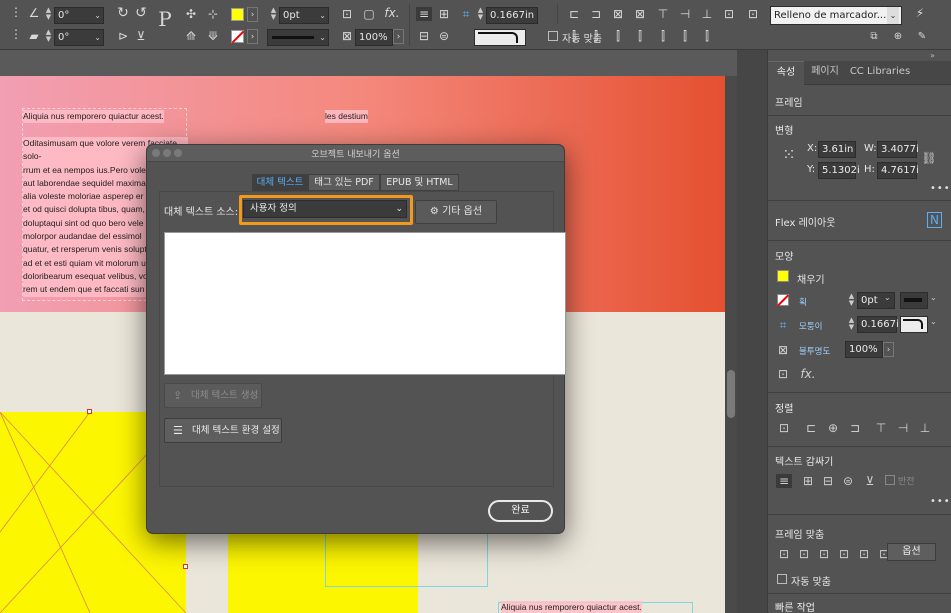 Image resolution: width=951 pixels, height=613 pixels. I want to click on center-content-icon: ⊡, so click(864, 554).